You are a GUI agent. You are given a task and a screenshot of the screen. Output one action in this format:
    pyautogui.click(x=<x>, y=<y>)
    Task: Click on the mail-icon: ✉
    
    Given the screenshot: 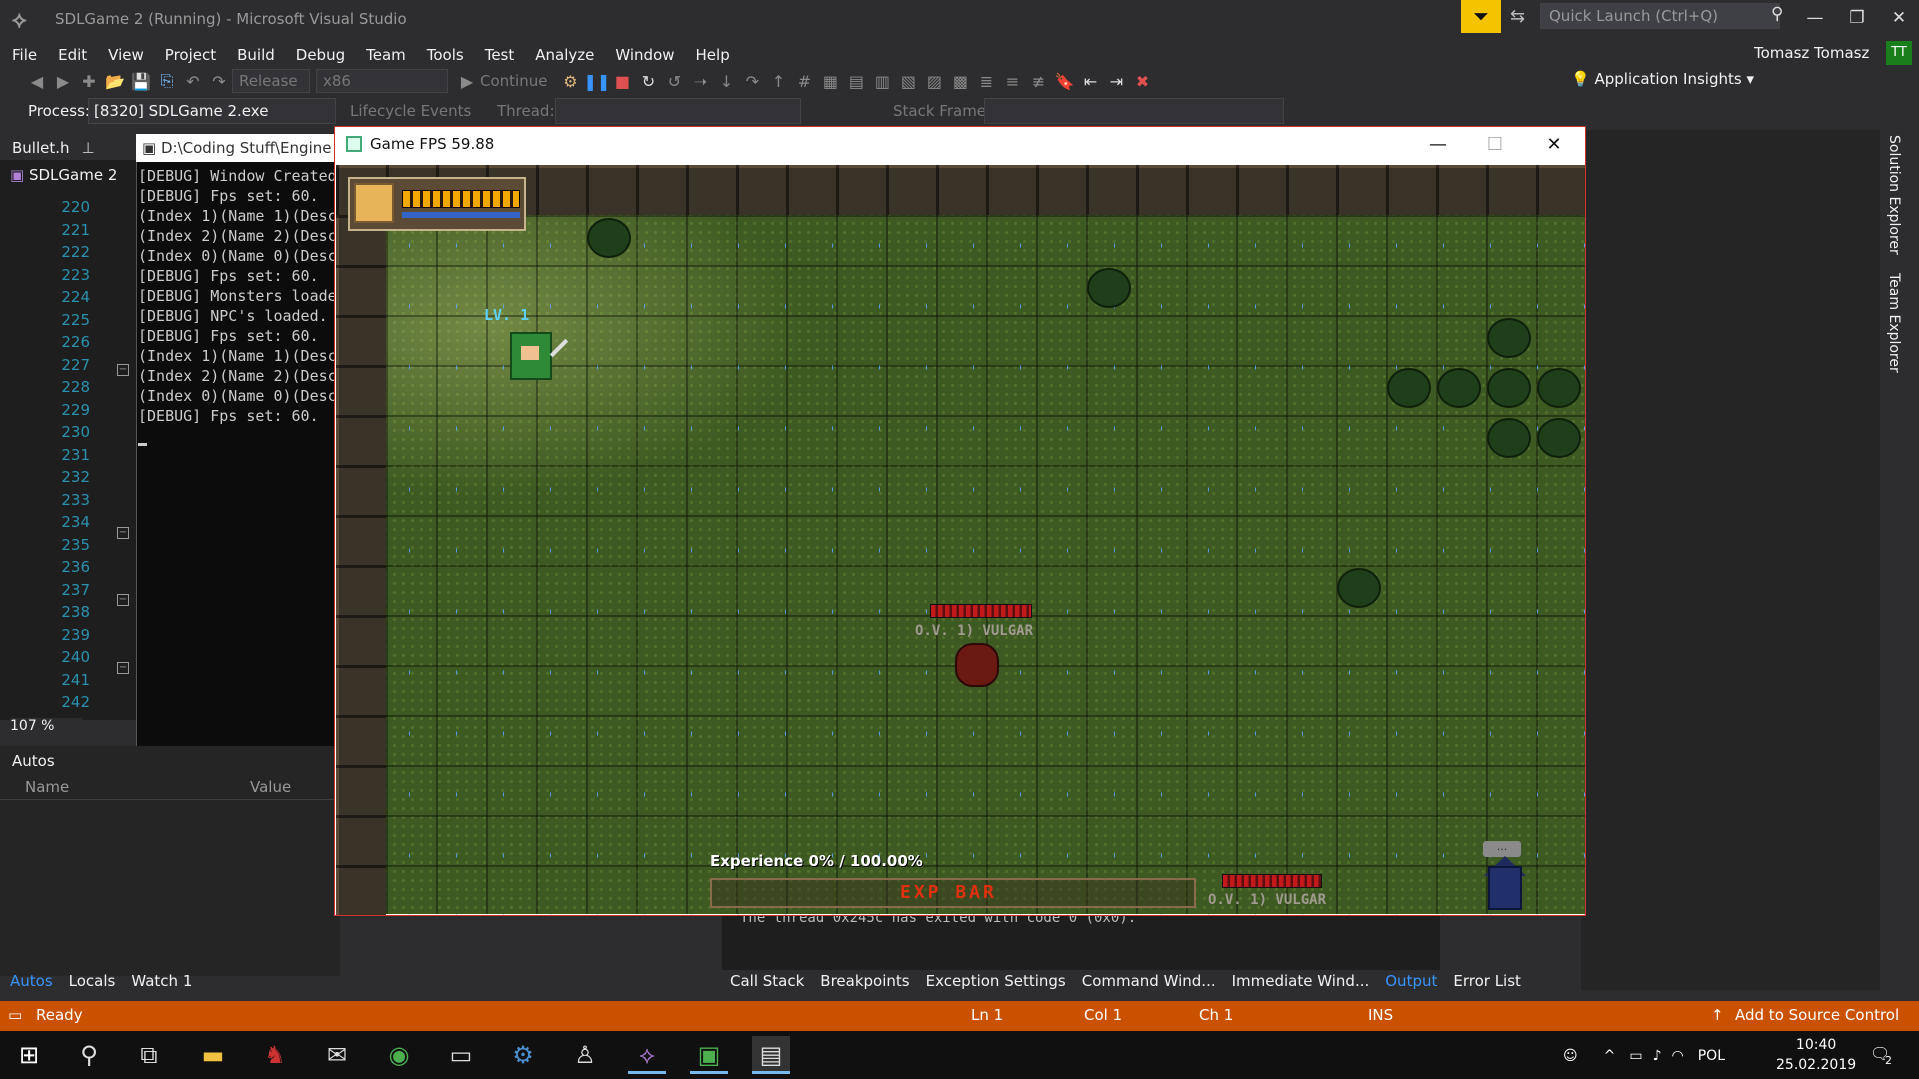 What is the action you would take?
    pyautogui.click(x=337, y=1055)
    